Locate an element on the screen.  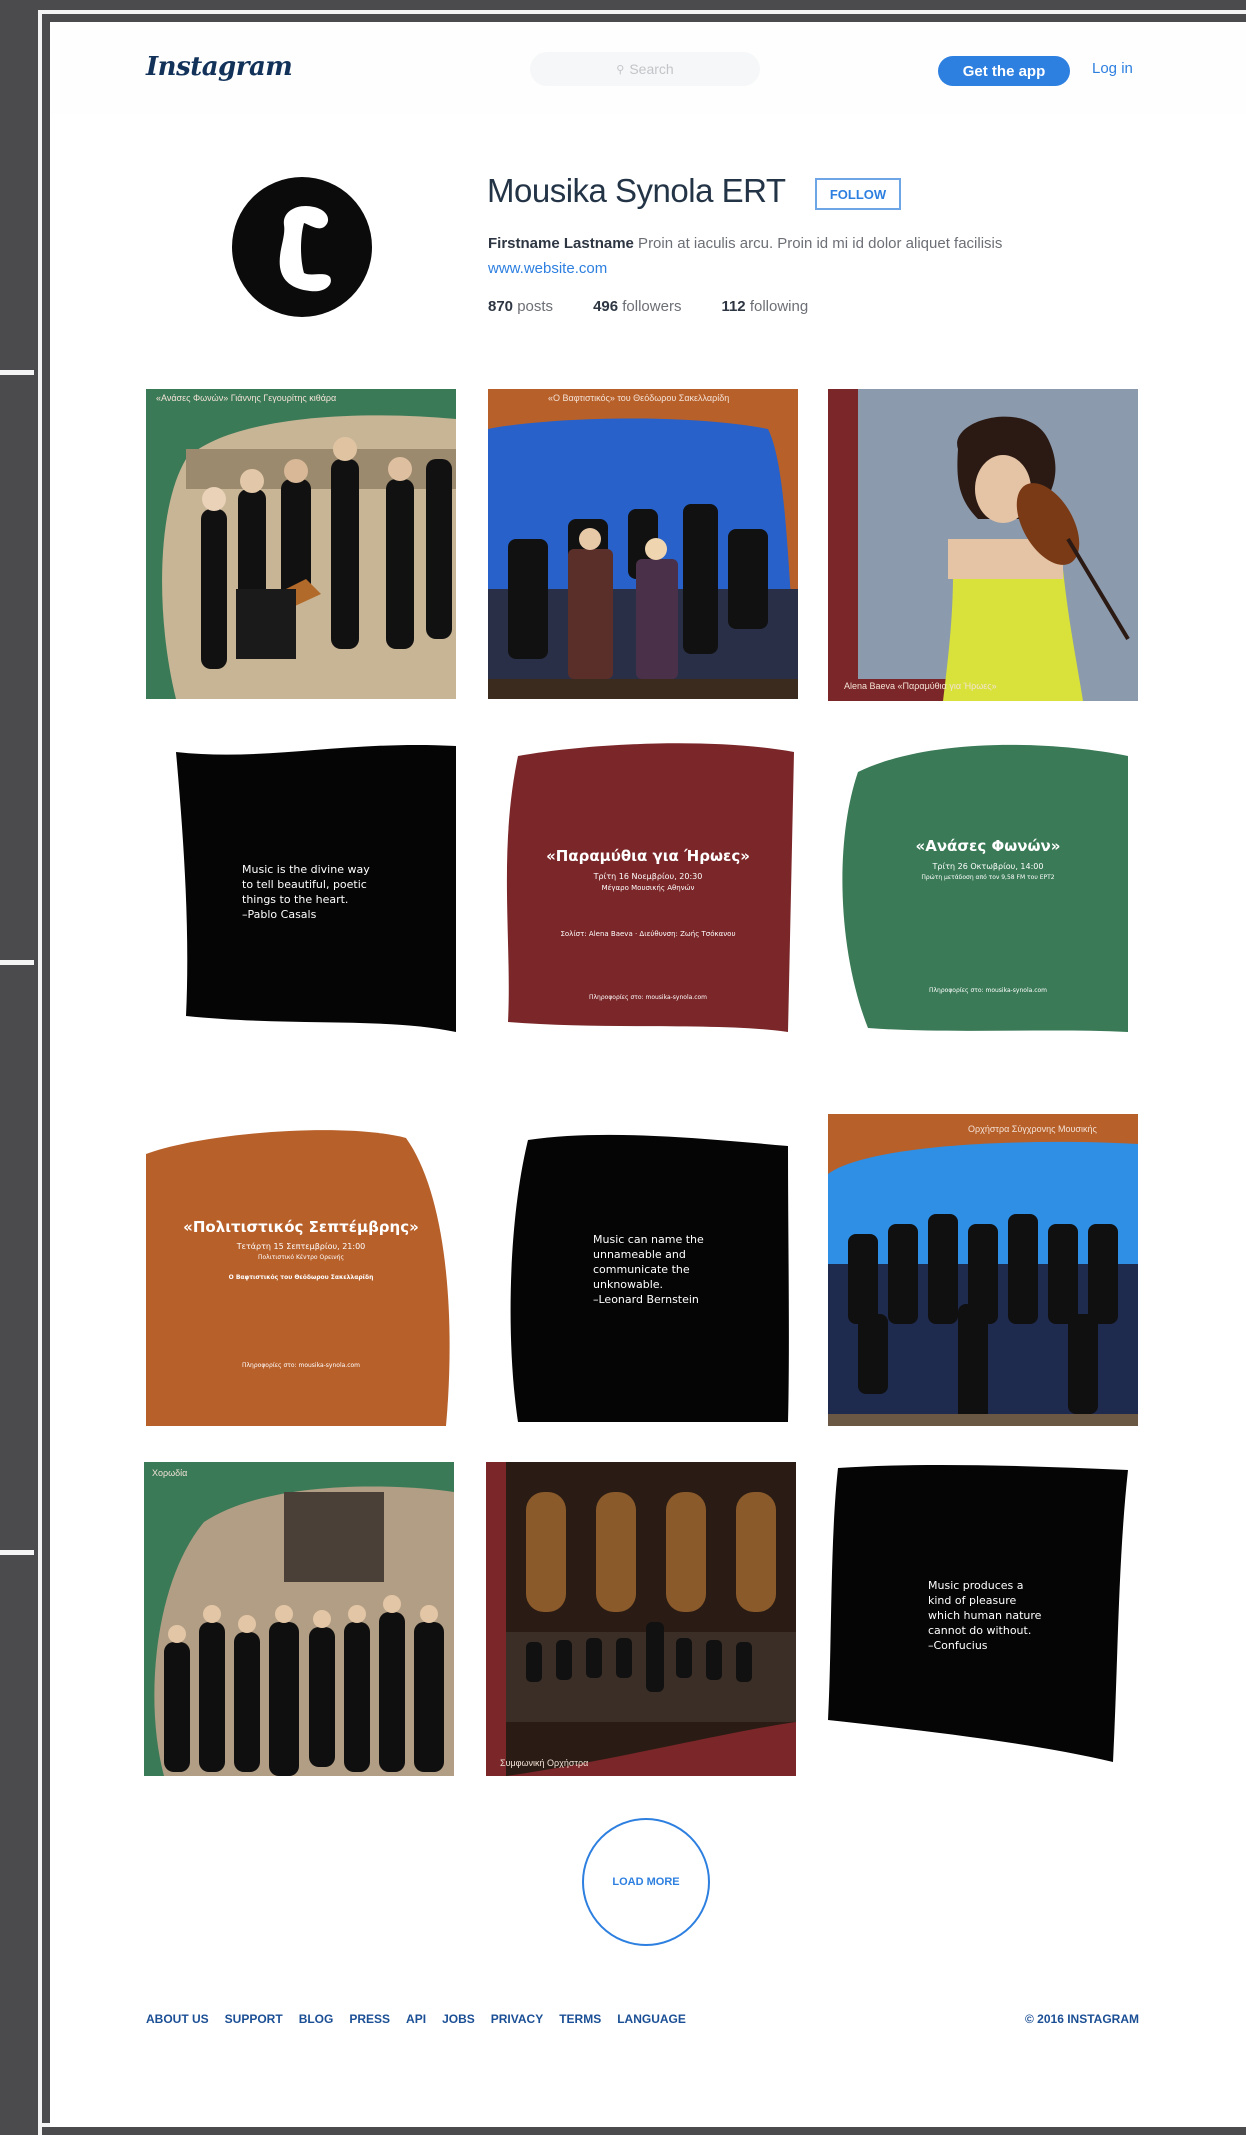
post-tile: Συμφωνική Ορχήστρα is located at coordinates (641, 1619).